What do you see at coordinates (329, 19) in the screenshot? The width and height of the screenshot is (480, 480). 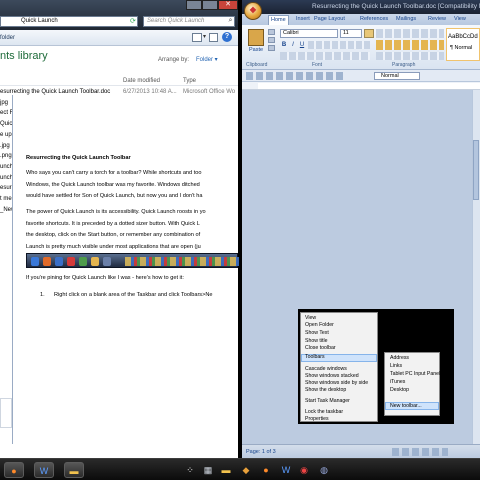 I see `tab-page-layout: Page Layout` at bounding box center [329, 19].